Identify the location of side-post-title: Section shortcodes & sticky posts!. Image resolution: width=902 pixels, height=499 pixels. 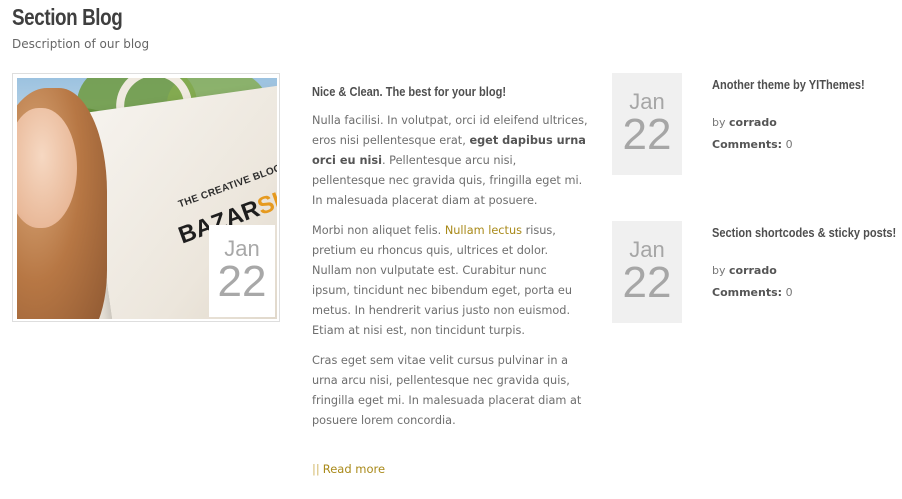
(804, 232).